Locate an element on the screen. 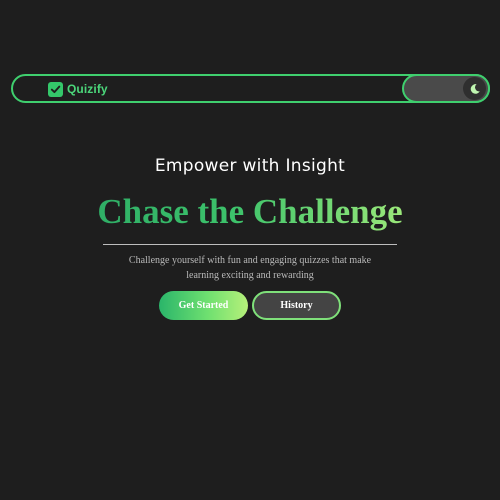  hero-headline-text: Chase the Challenge is located at coordinates (250, 211).